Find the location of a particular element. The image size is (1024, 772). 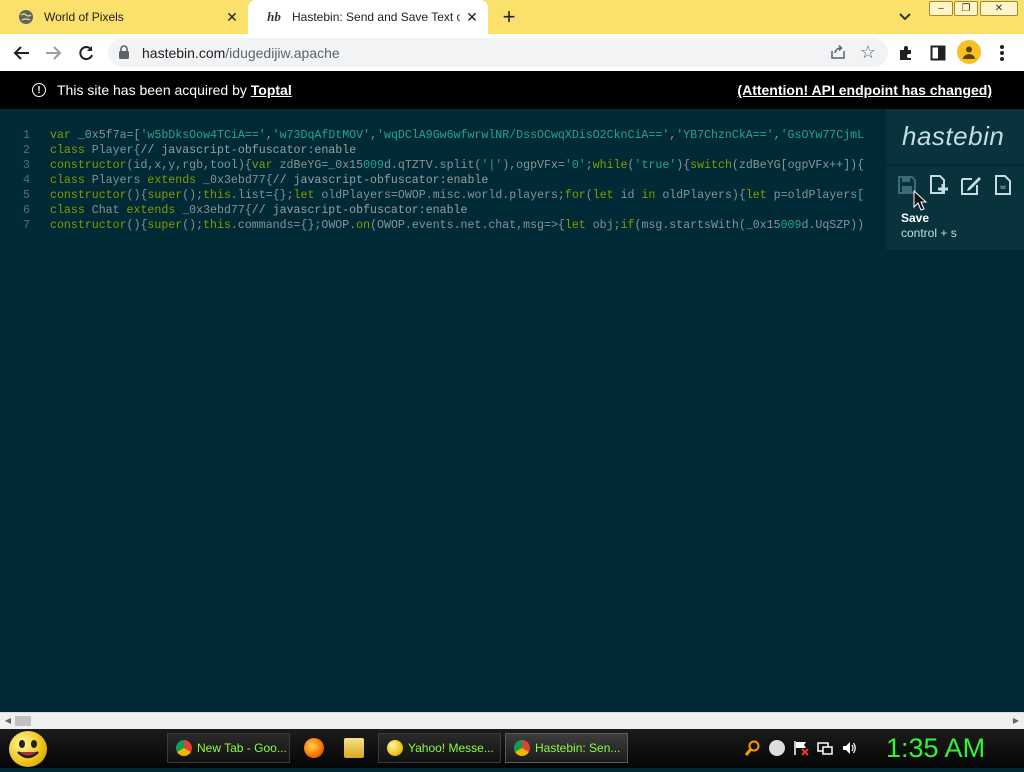

edit-icon is located at coordinates (971, 185).